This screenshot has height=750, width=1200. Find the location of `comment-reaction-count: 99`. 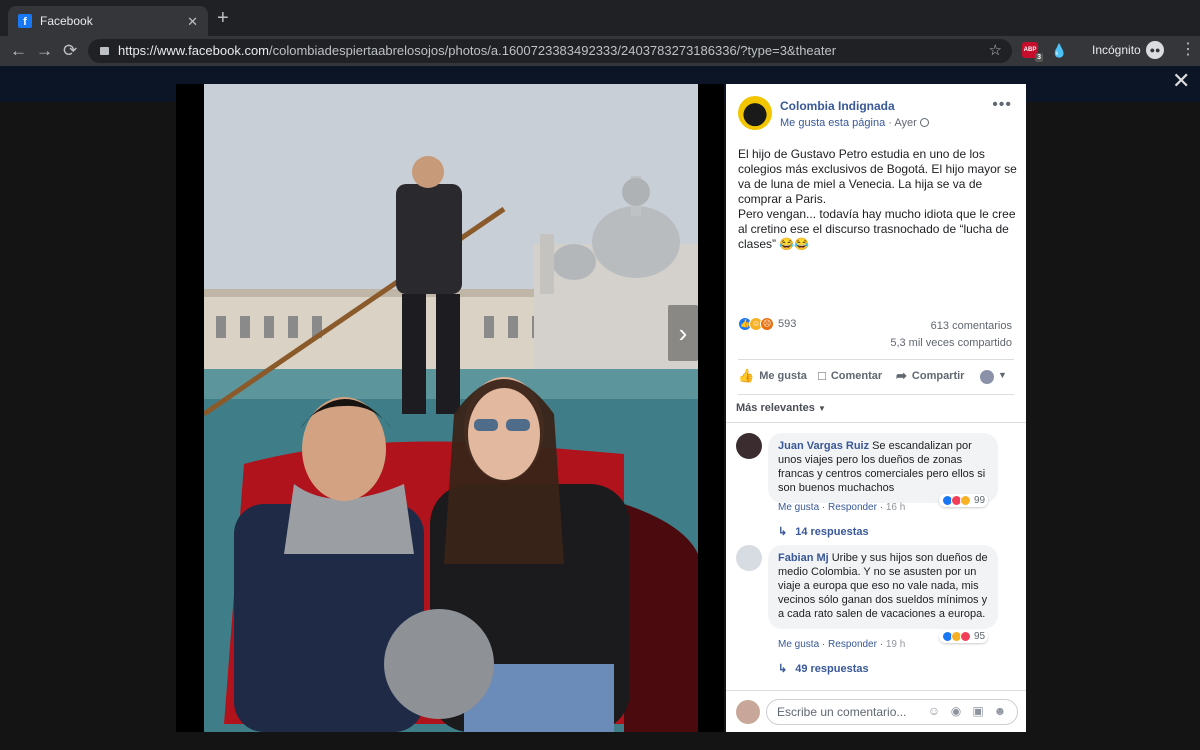

comment-reaction-count: 99 is located at coordinates (980, 500).